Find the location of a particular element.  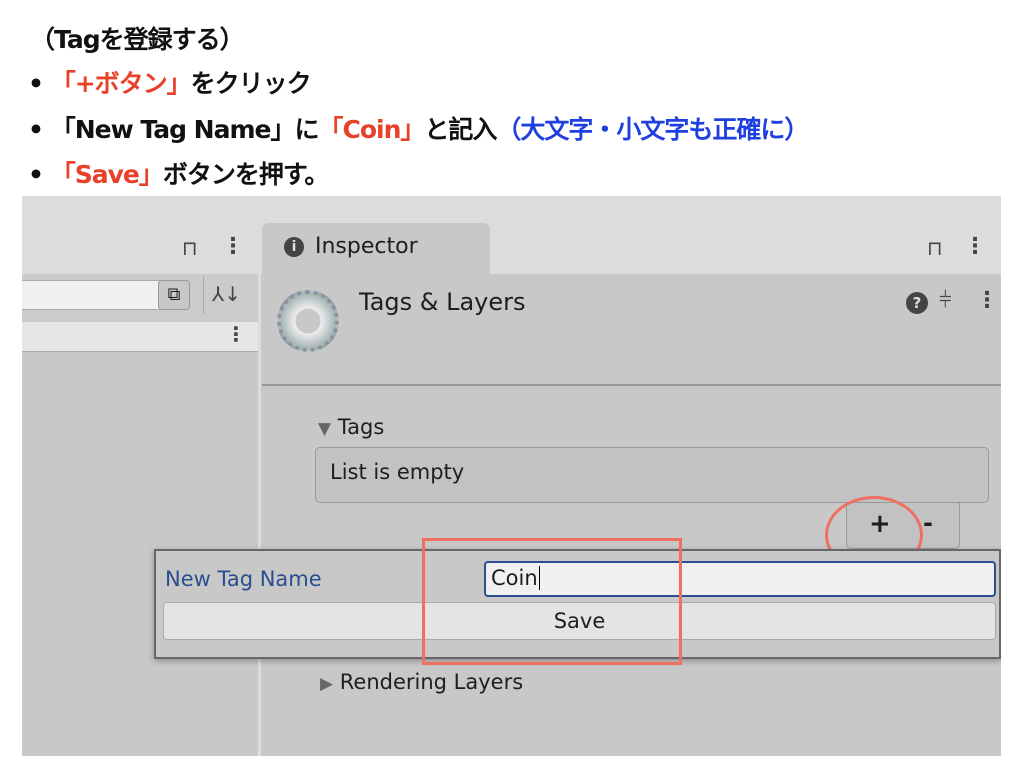

left-header-row is located at coordinates (140, 337).